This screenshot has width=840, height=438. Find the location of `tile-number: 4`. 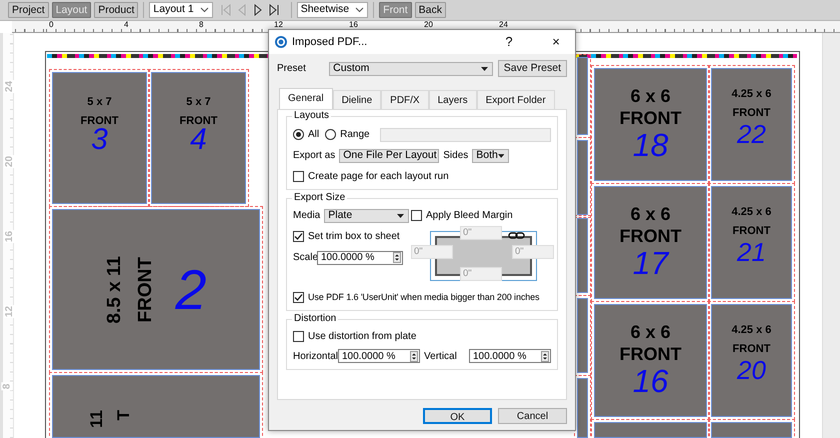

tile-number: 4 is located at coordinates (198, 140).